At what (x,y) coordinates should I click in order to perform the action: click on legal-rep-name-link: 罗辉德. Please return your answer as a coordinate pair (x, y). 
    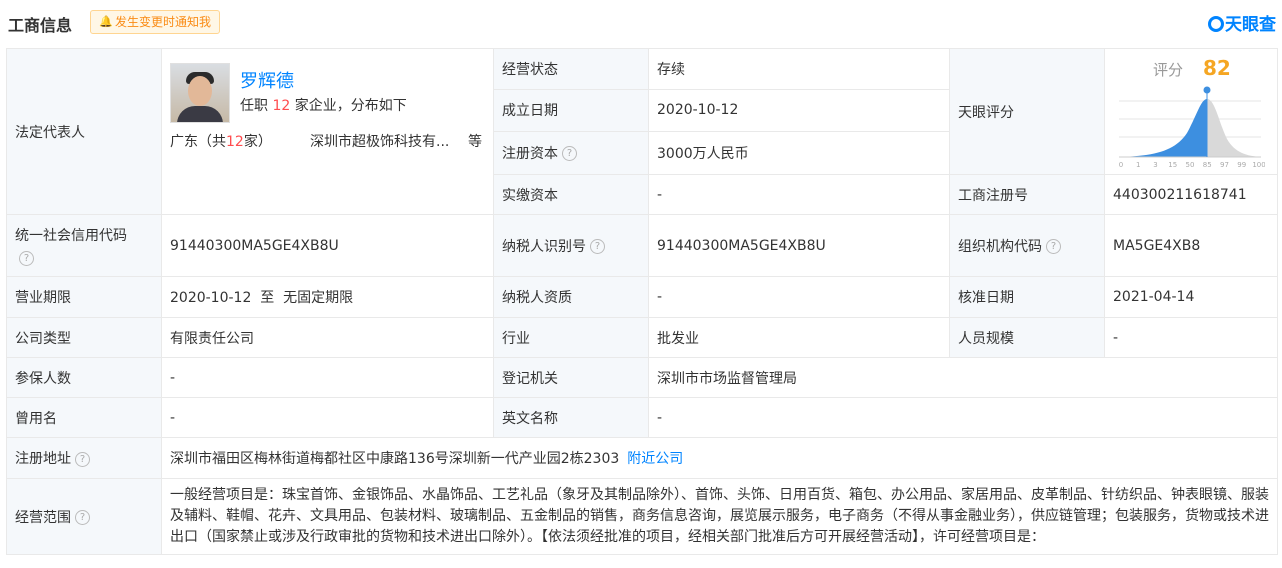
    Looking at the image, I should click on (267, 80).